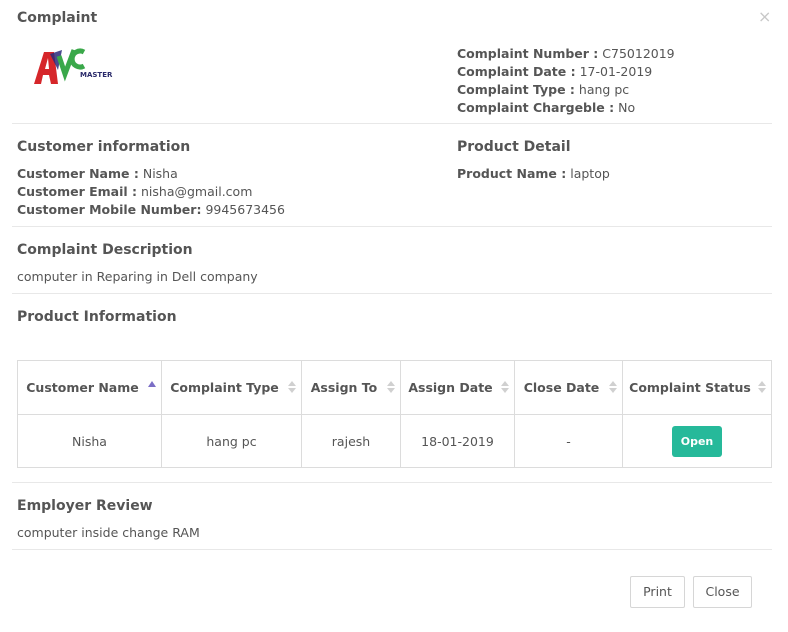 Image resolution: width=788 pixels, height=632 pixels. I want to click on customer-name: Customer Name : Nisha, so click(97, 174).